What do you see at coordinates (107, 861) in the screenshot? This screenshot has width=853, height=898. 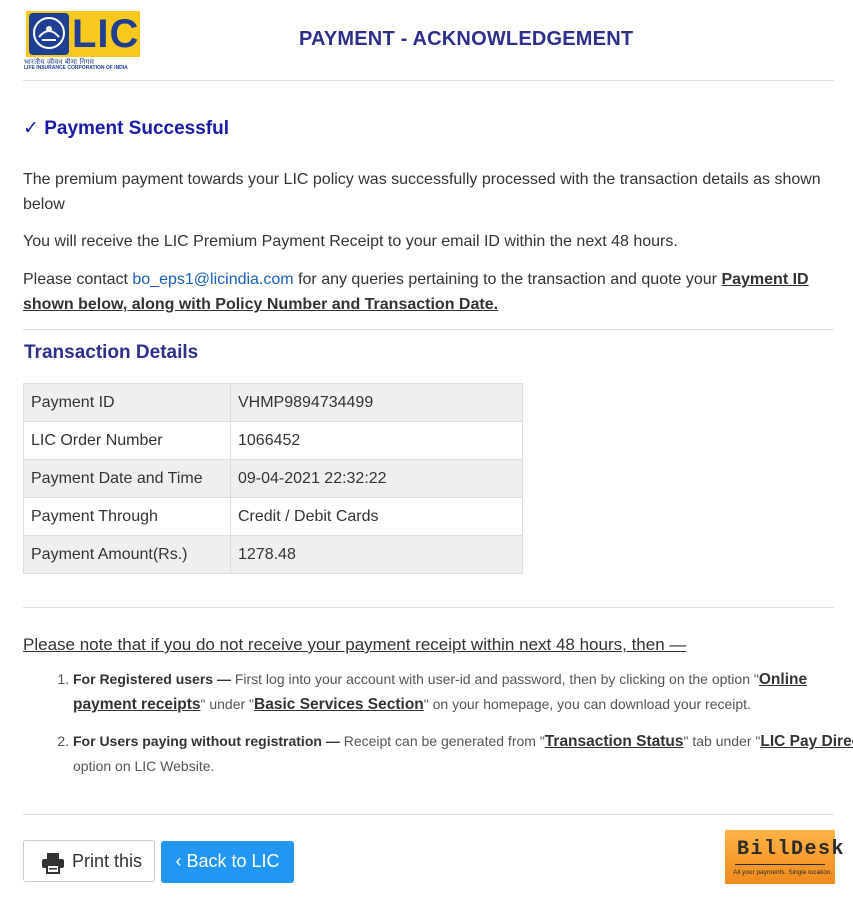 I see `print-button-label: Print this` at bounding box center [107, 861].